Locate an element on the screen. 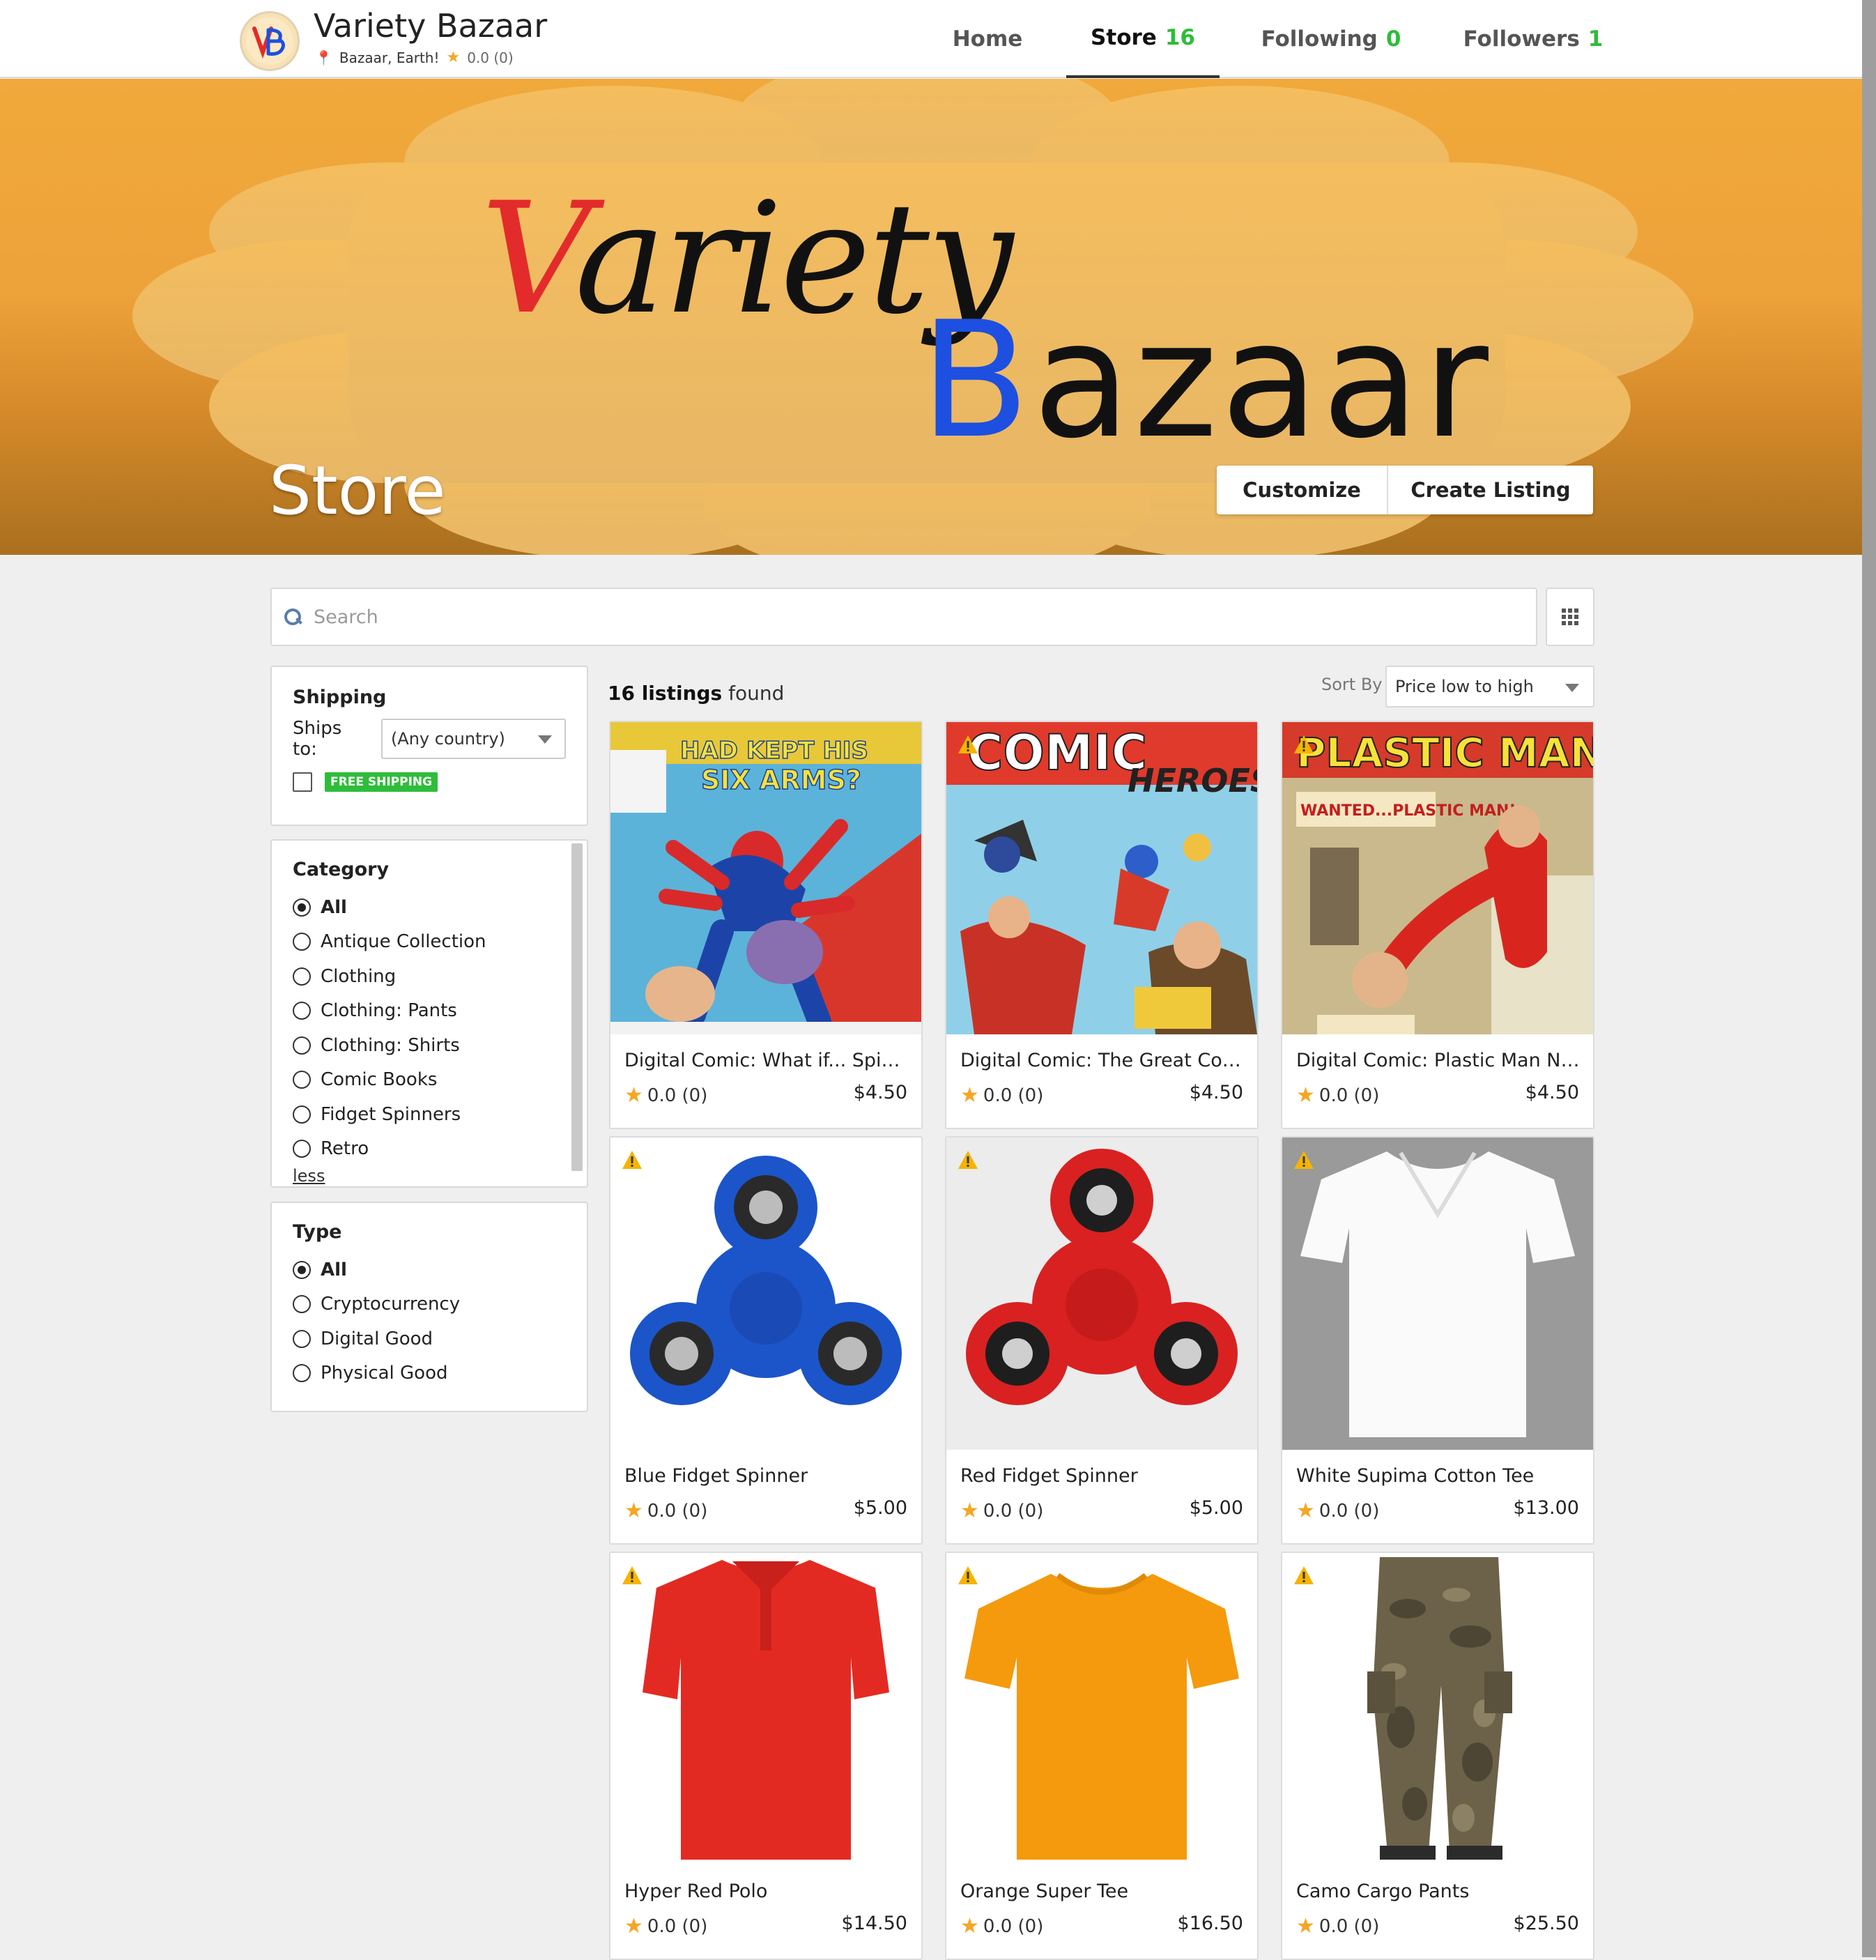  listing-card: Orange Super Tee ★ 0.0 (0) $16.50 is located at coordinates (1102, 1756).